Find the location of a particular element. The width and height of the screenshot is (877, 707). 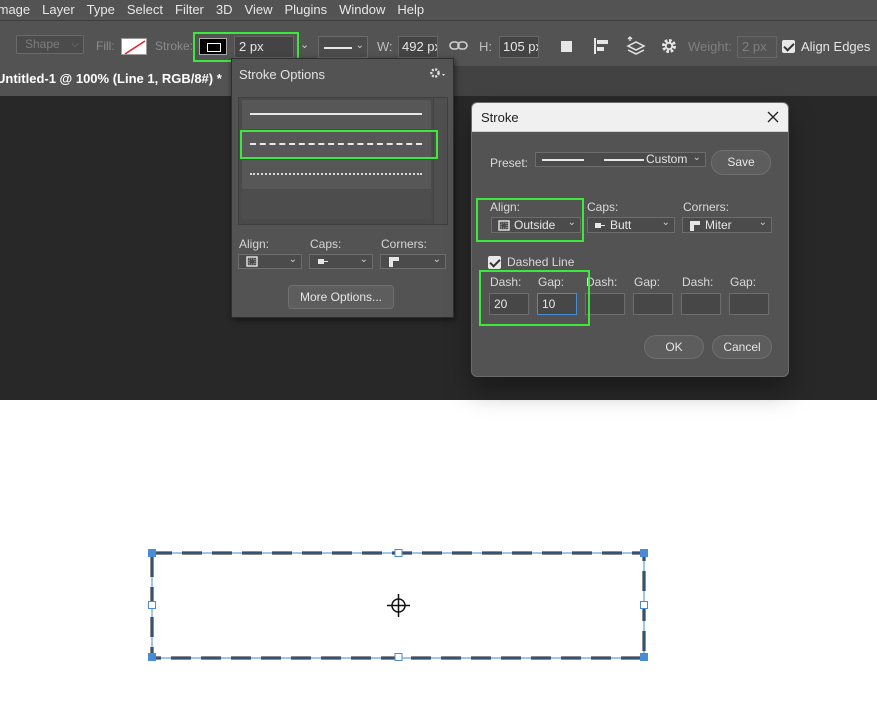

dotted-line-preview is located at coordinates (336, 174).